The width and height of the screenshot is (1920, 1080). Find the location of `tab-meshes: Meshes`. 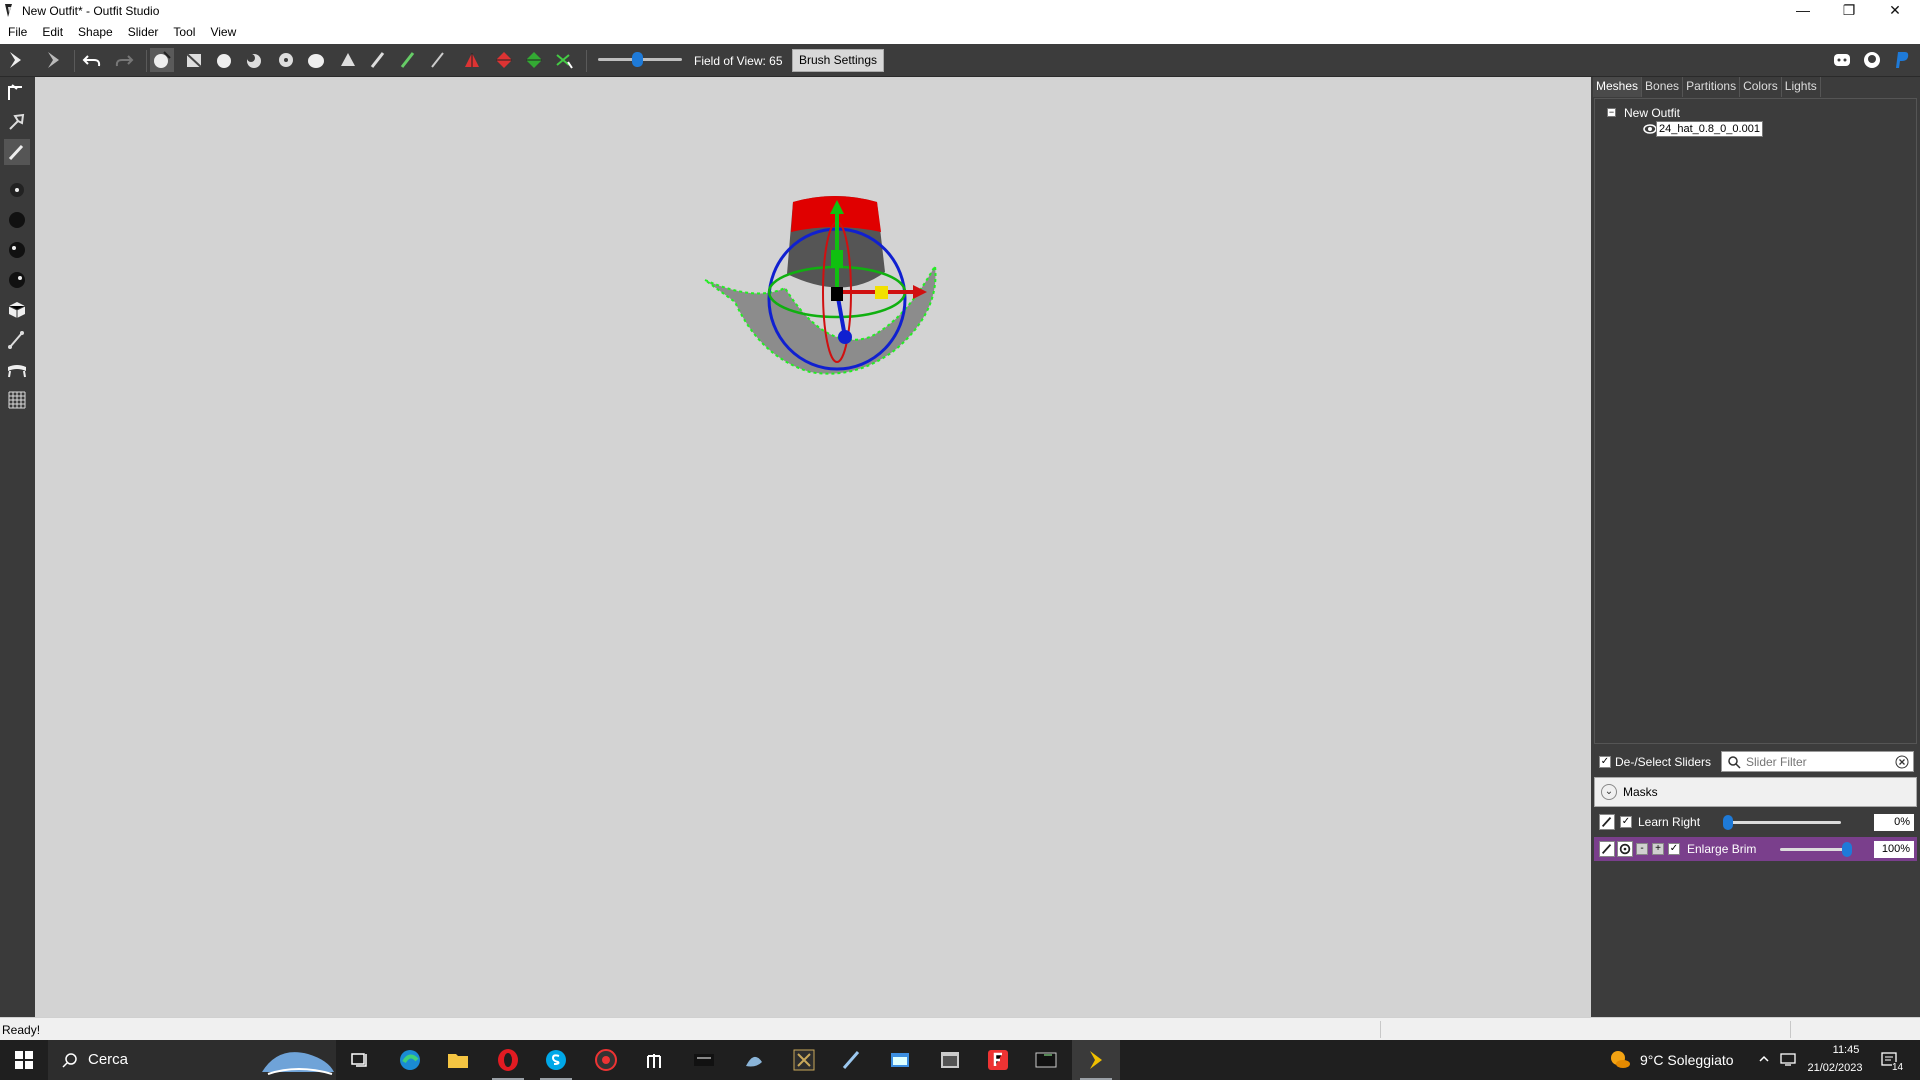

tab-meshes: Meshes is located at coordinates (1618, 87).